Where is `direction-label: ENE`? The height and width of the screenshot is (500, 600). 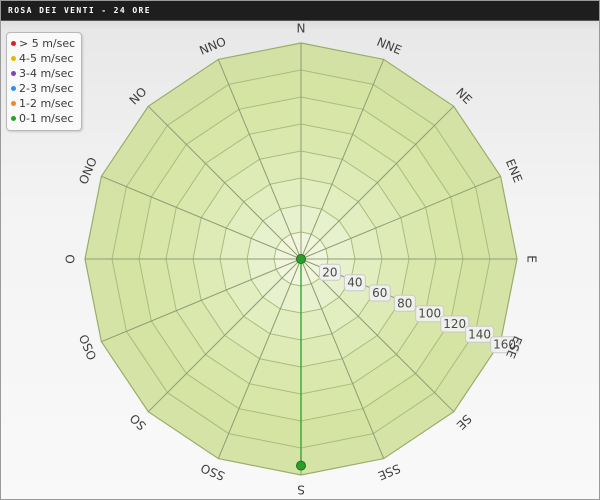 direction-label: ENE is located at coordinates (514, 171).